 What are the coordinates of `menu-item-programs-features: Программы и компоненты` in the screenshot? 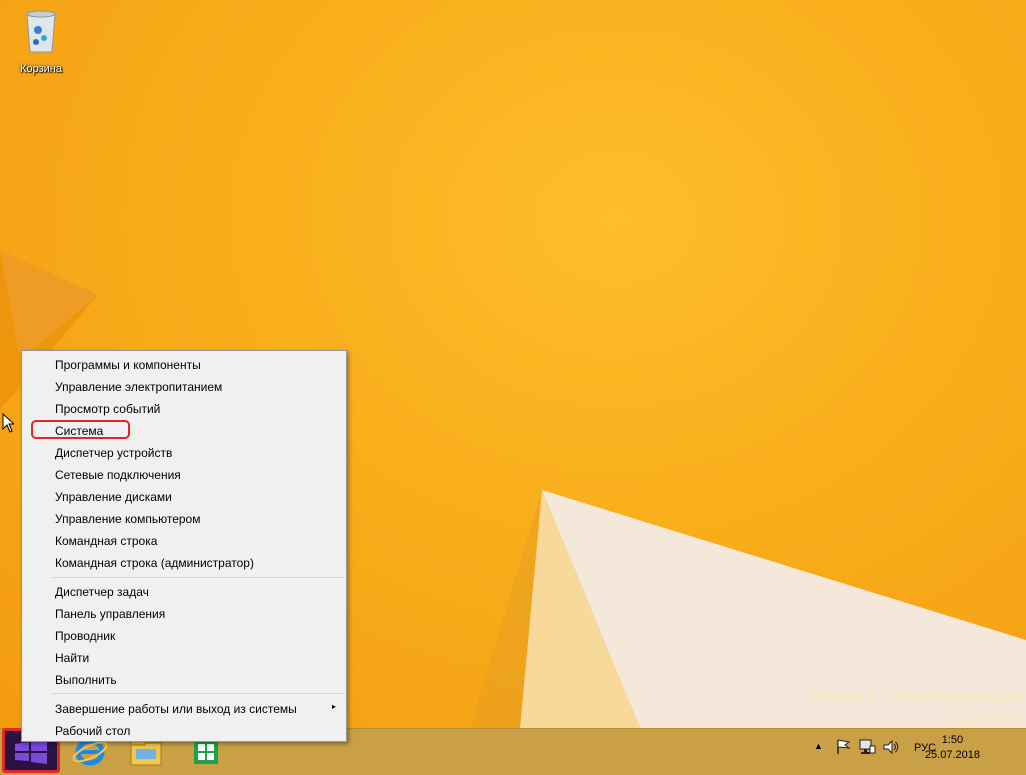 It's located at (128, 365).